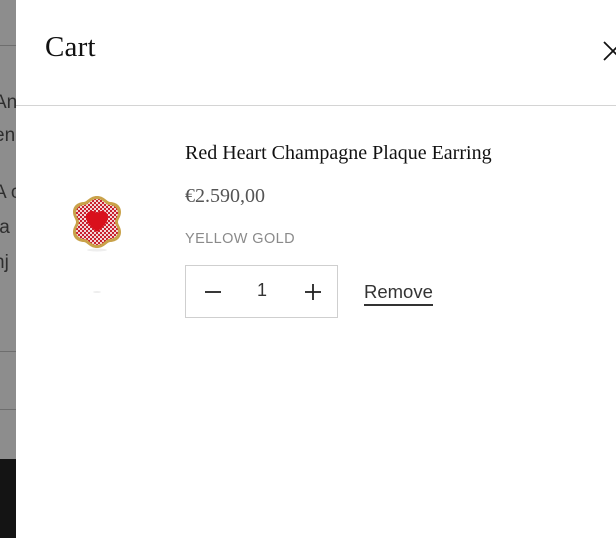 The width and height of the screenshot is (616, 538). Describe the element at coordinates (8, 192) in the screenshot. I see `background-text-fragment: A c` at that location.